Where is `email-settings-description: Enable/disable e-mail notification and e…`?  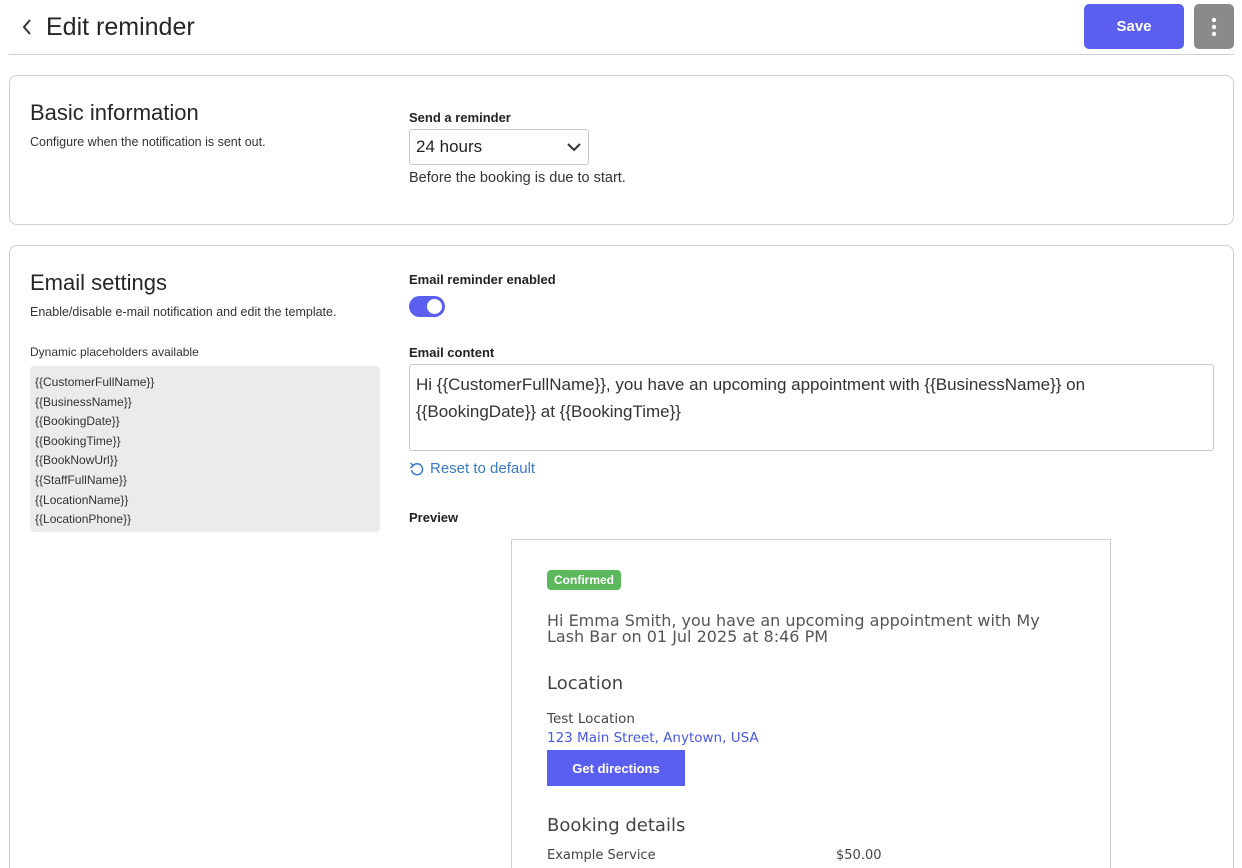
email-settings-description: Enable/disable e-mail notification and e… is located at coordinates (183, 312).